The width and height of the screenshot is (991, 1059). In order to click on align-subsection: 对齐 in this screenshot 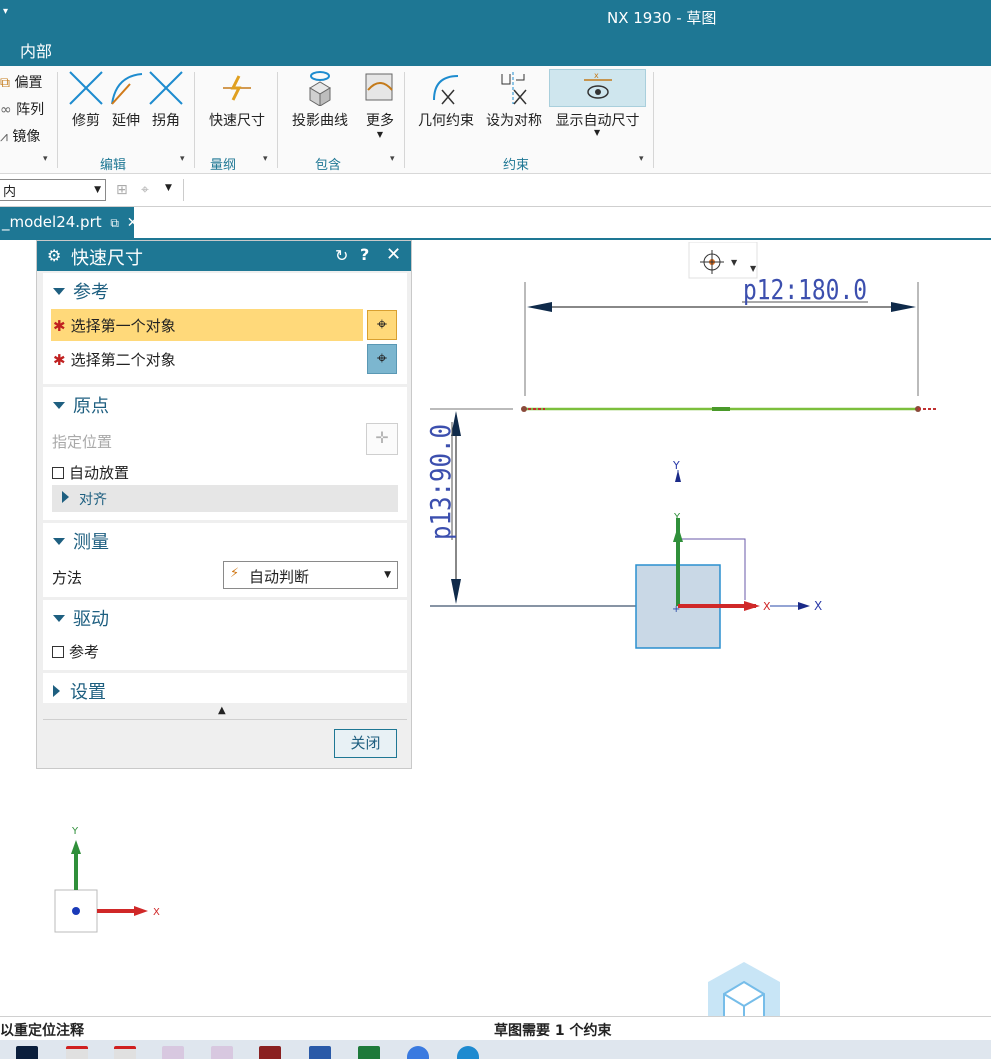, I will do `click(225, 498)`.